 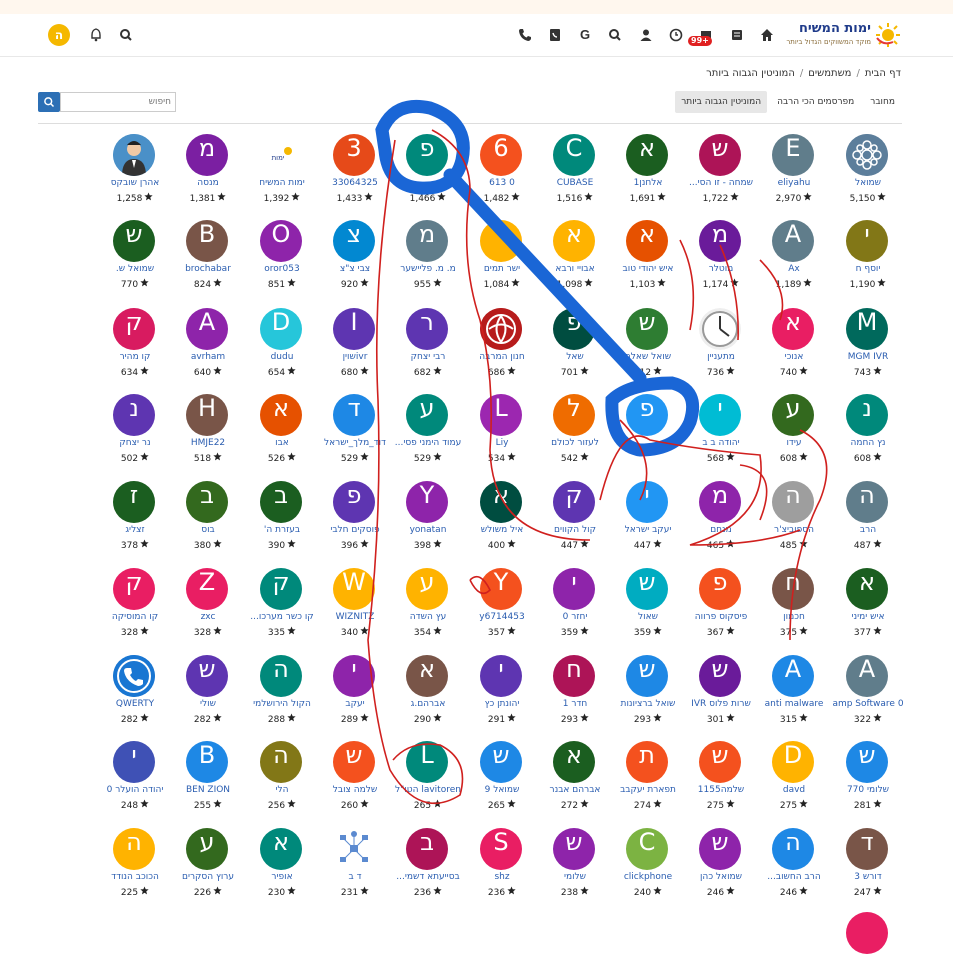 What do you see at coordinates (354, 589) in the screenshot?
I see `user-avatar-letter: W` at bounding box center [354, 589].